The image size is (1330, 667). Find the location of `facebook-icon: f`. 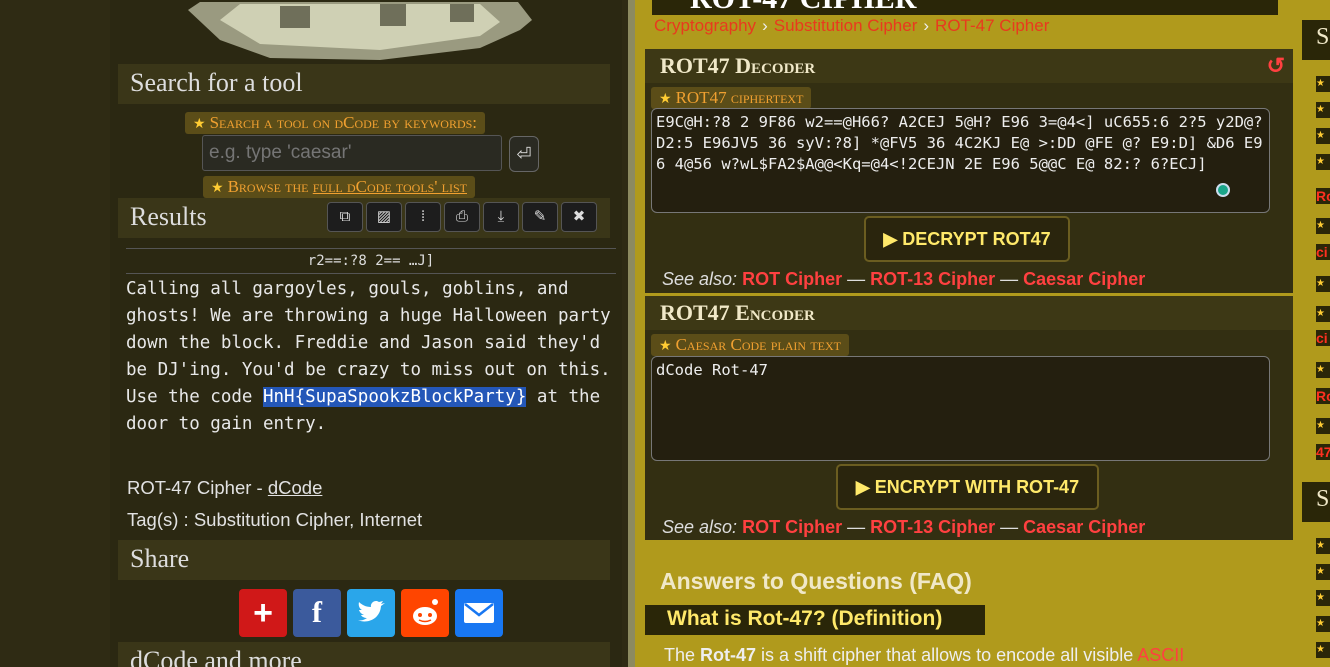

facebook-icon: f is located at coordinates (317, 613).